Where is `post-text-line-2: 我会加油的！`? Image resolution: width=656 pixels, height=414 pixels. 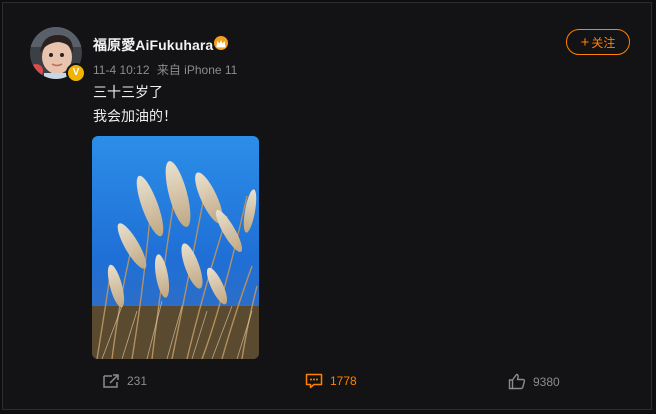 post-text-line-2: 我会加油的！ is located at coordinates (135, 116).